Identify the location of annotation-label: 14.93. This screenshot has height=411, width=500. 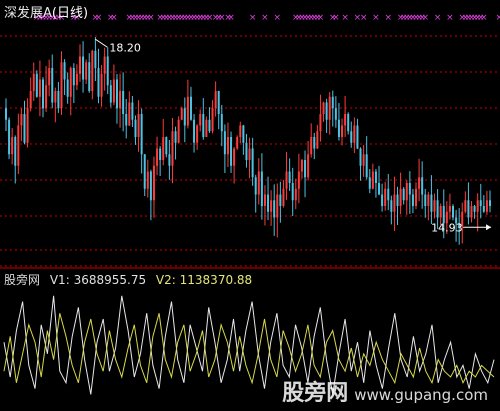
(447, 227).